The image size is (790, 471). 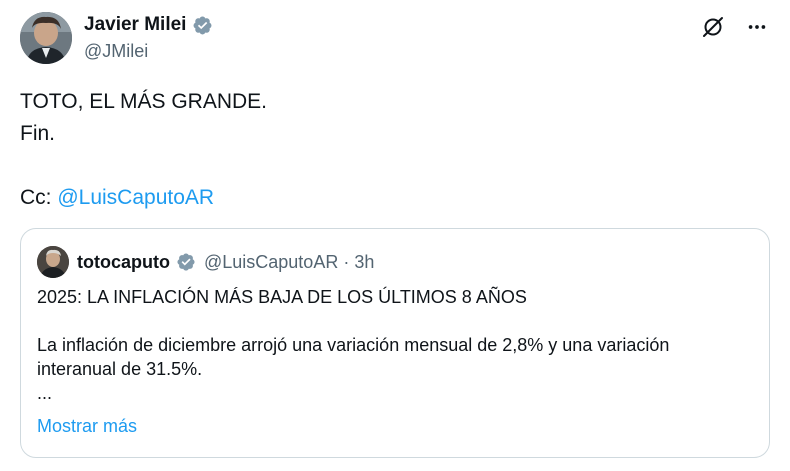 I want to click on cc-prefix: Cc:, so click(x=39, y=197).